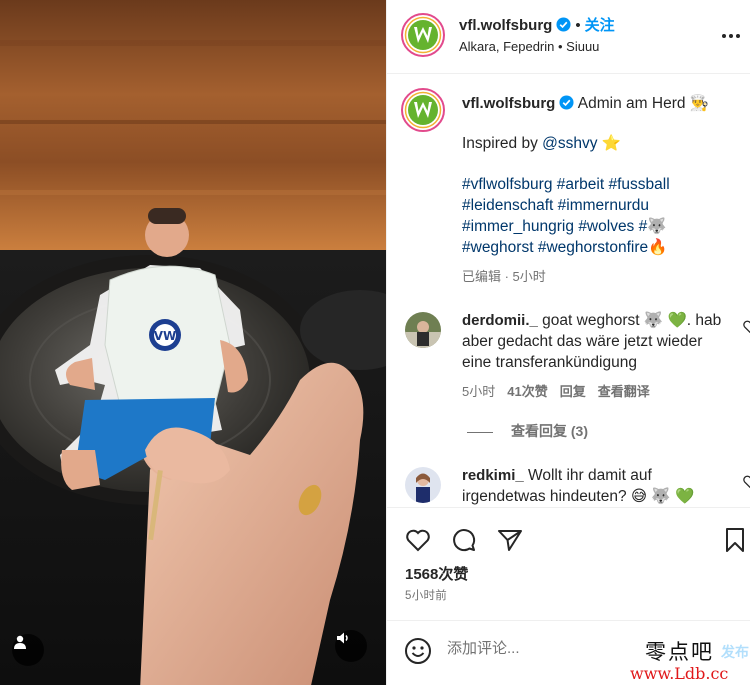 The image size is (750, 685). Describe the element at coordinates (502, 143) in the screenshot. I see `inspired-prefix: Inspired by` at that location.